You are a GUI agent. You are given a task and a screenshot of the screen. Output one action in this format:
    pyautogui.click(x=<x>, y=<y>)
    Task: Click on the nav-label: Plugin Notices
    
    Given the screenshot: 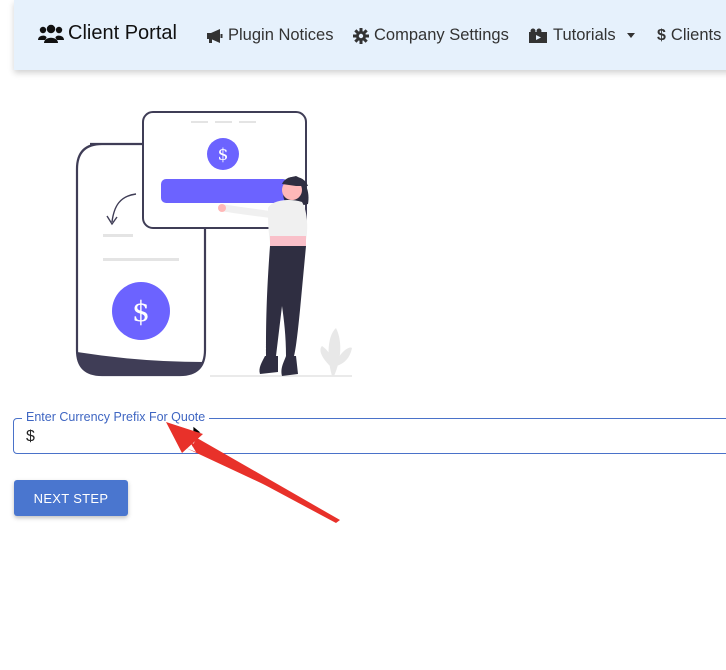 What is the action you would take?
    pyautogui.click(x=281, y=35)
    